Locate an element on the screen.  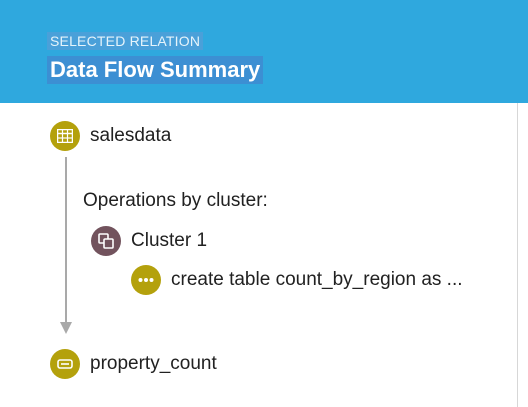
cluster-label: Cluster 1 is located at coordinates (169, 240).